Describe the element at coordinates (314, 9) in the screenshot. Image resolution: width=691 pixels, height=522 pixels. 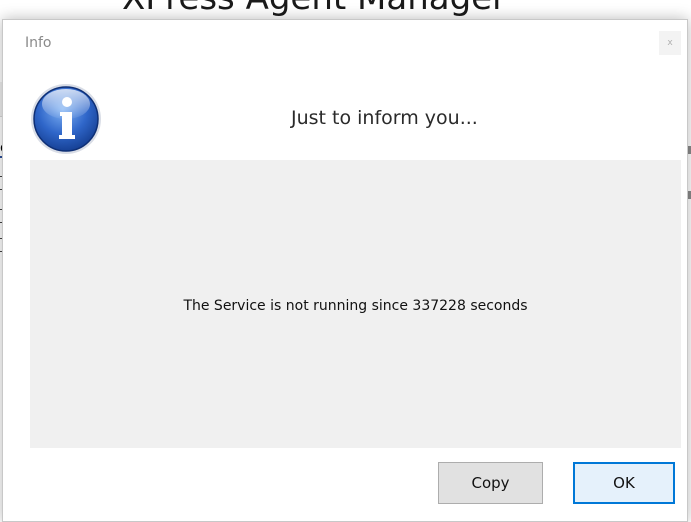
I see `background-window-title: XPress Agent Manager` at that location.